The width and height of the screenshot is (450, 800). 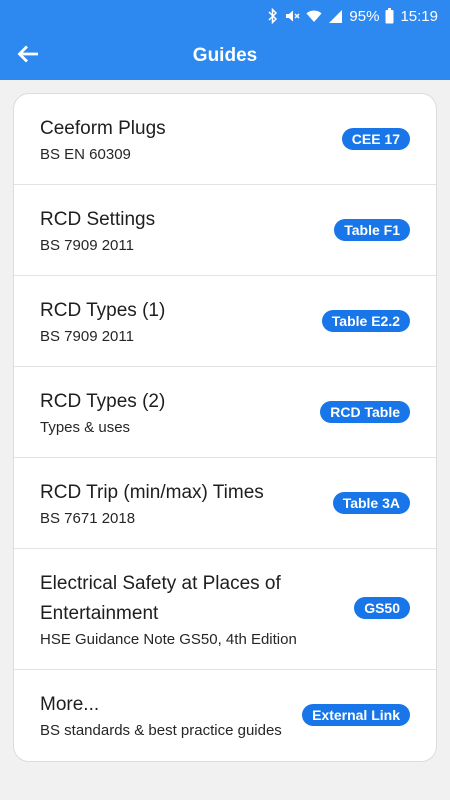 What do you see at coordinates (356, 715) in the screenshot?
I see `guide-badge: External Link` at bounding box center [356, 715].